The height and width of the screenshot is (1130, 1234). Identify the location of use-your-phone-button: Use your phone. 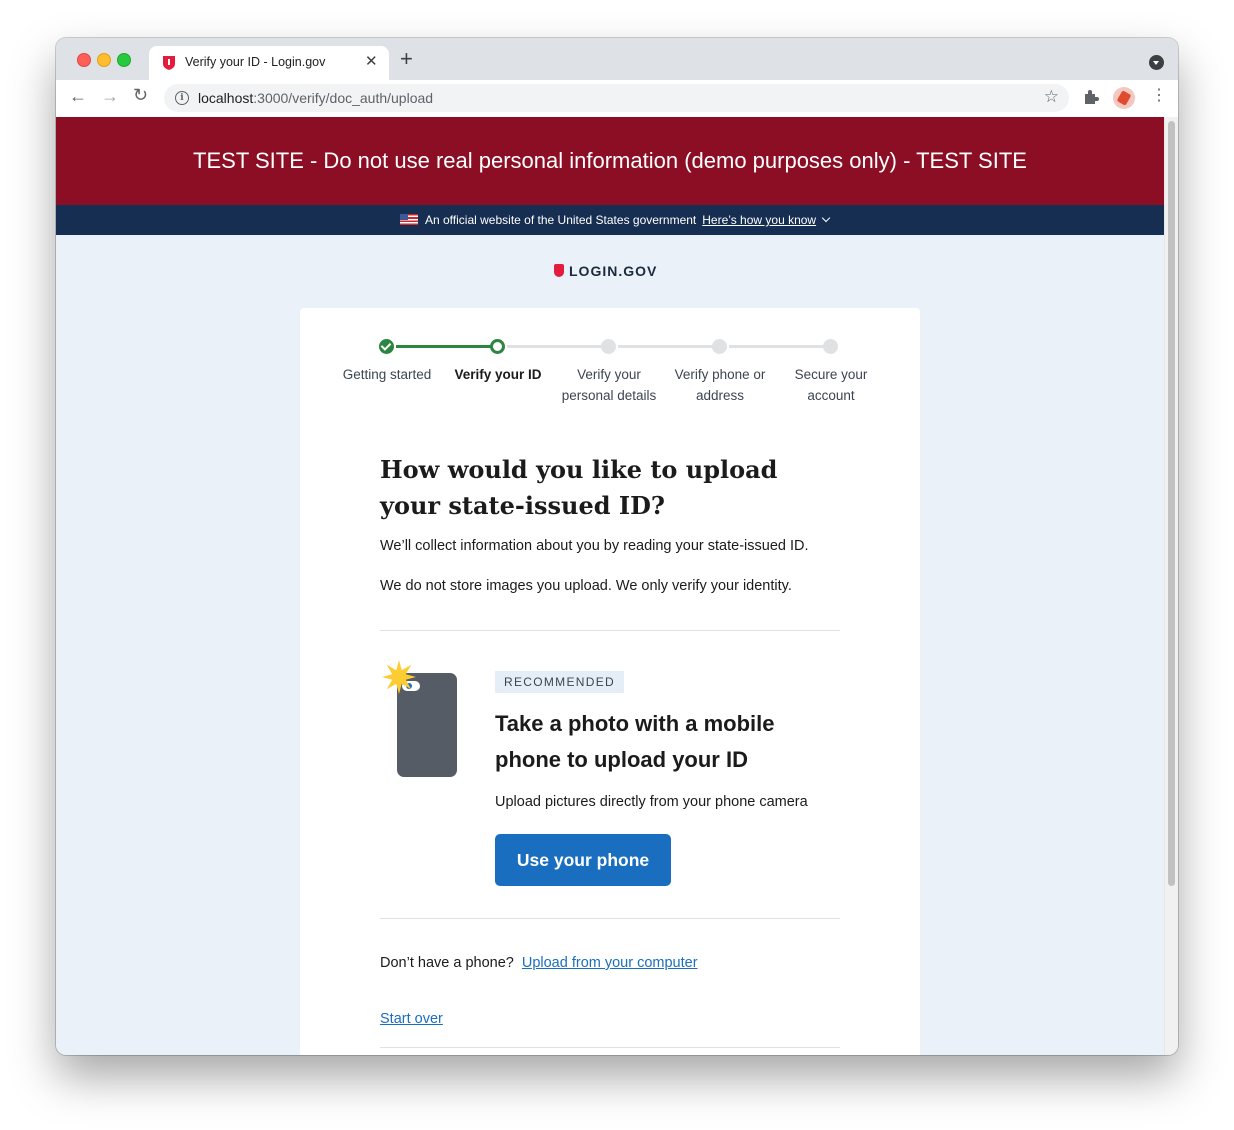
(583, 860).